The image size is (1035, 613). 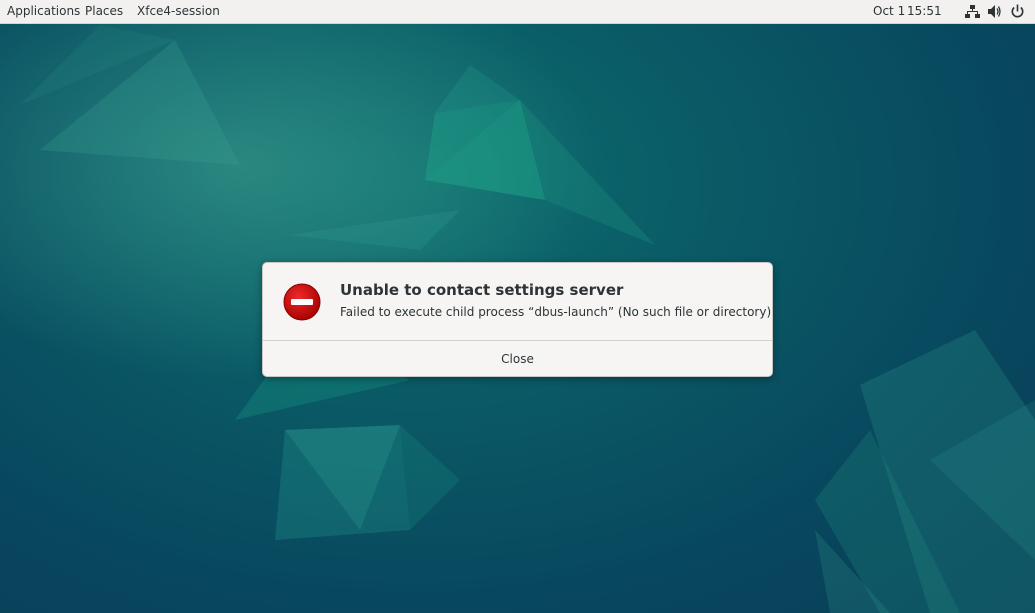 I want to click on dialog-title: Unable to contact settings server, so click(x=482, y=290).